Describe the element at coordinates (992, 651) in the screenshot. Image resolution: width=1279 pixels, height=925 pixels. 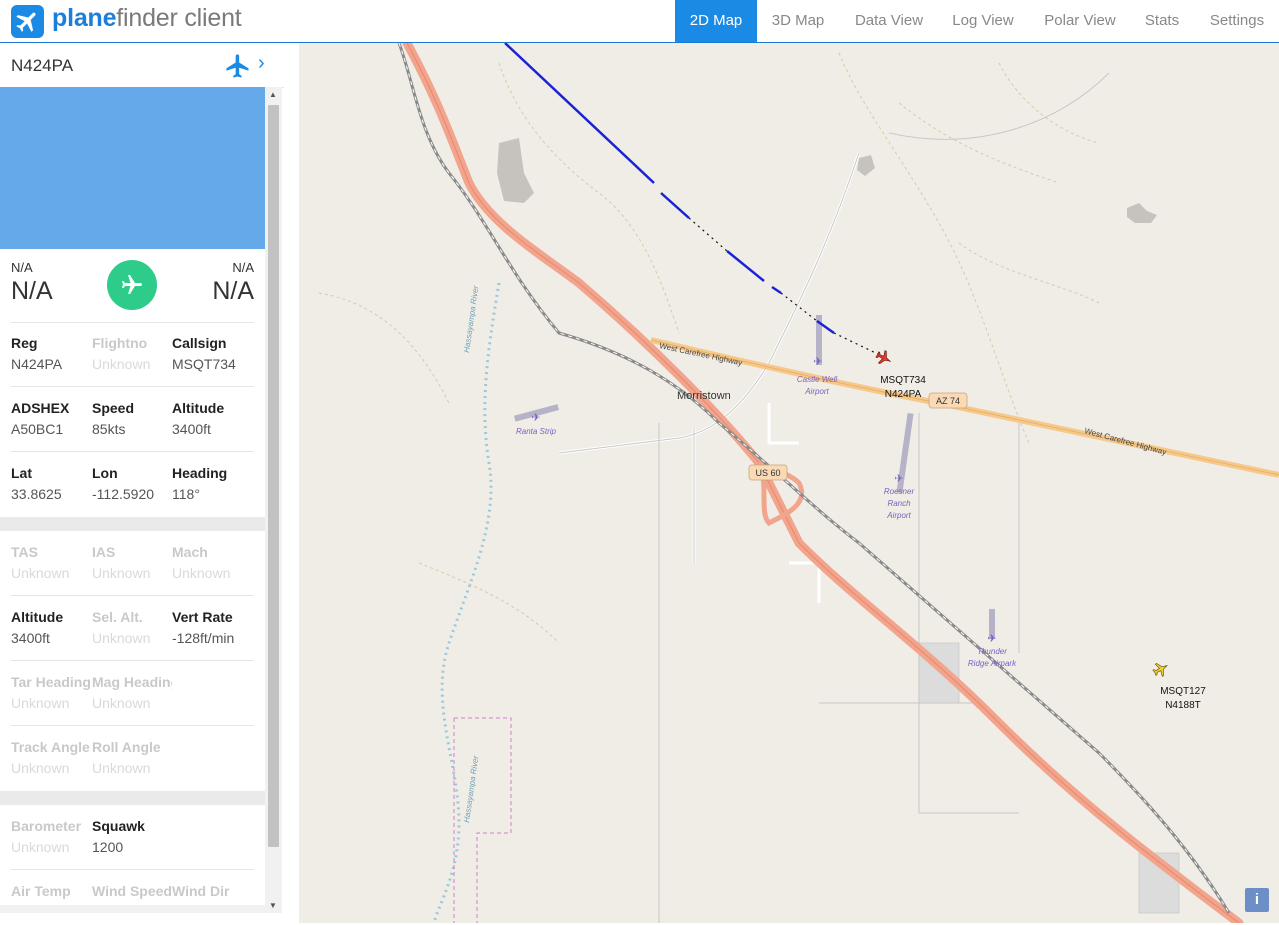
I see `svg-text: Thunder` at that location.